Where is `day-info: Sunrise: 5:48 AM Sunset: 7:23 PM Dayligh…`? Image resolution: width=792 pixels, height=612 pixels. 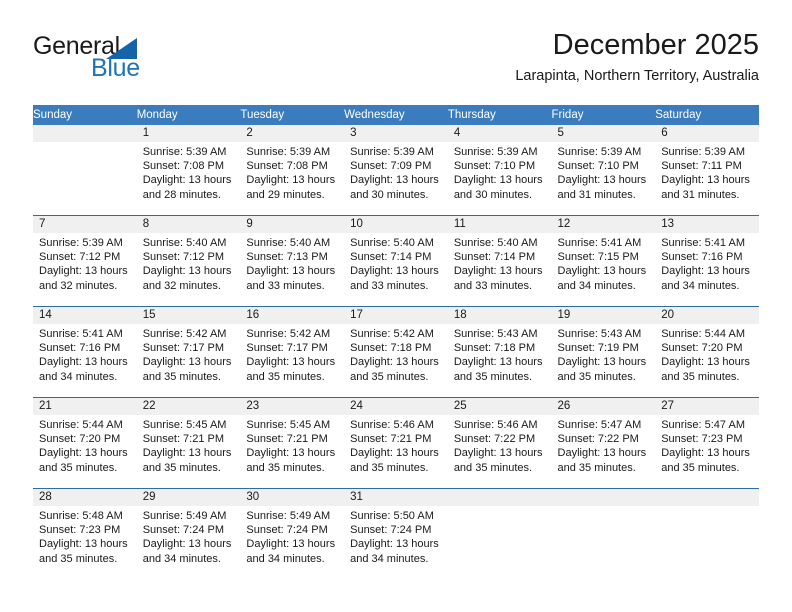
day-info: Sunrise: 5:48 AM Sunset: 7:23 PM Dayligh… is located at coordinates (85, 536).